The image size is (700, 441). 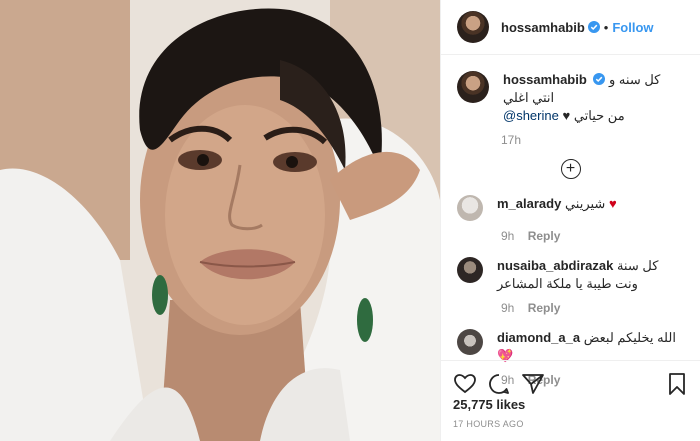 What do you see at coordinates (612, 203) in the screenshot?
I see `heart-emoji-icon: ♥` at bounding box center [612, 203].